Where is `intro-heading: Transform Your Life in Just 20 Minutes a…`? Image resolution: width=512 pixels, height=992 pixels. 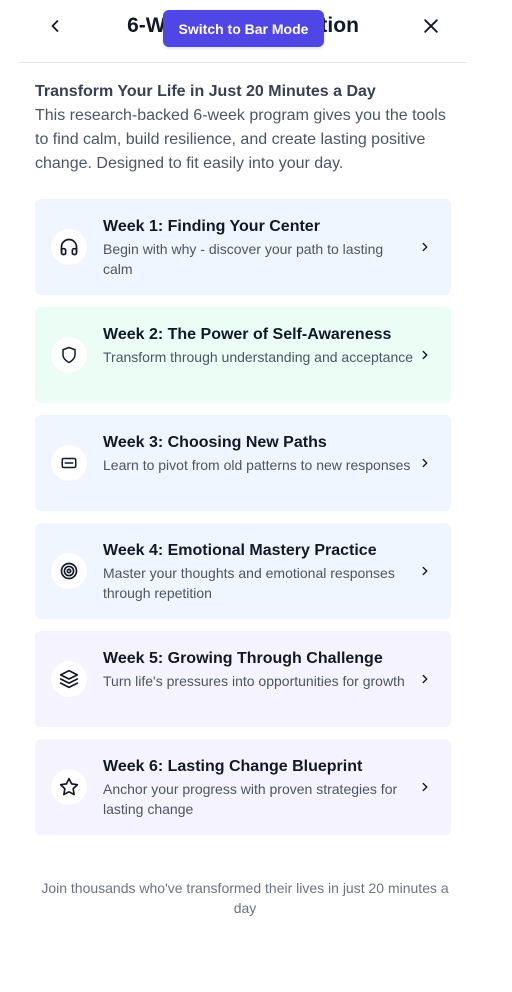
intro-heading: Transform Your Life in Just 20 Minutes a… is located at coordinates (205, 91).